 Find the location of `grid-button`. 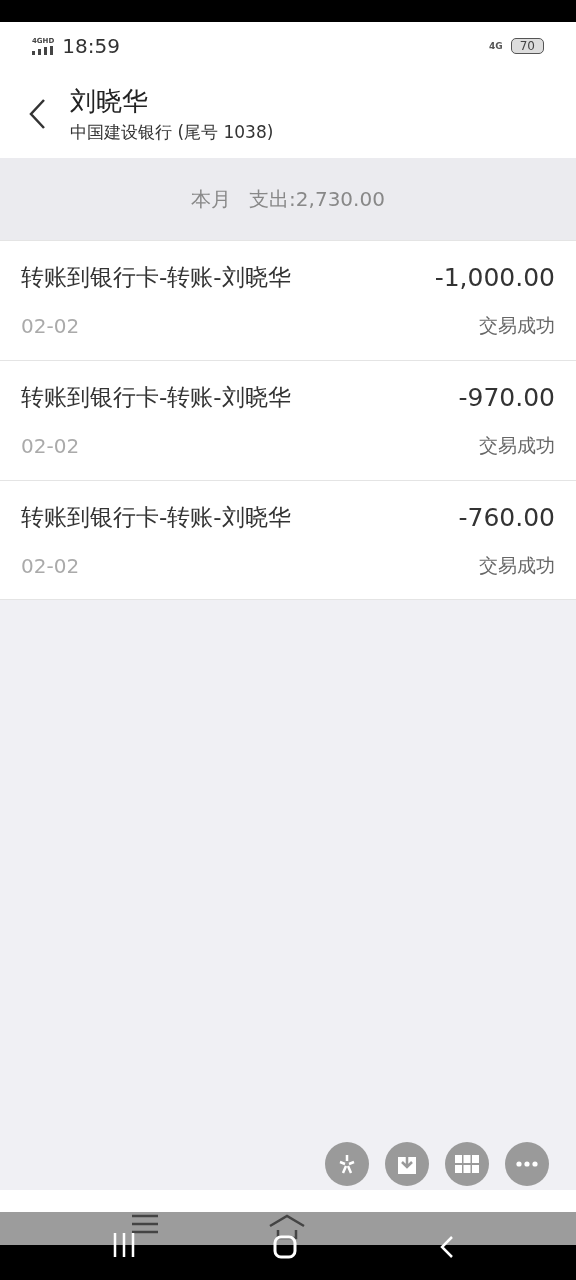

grid-button is located at coordinates (467, 1164).